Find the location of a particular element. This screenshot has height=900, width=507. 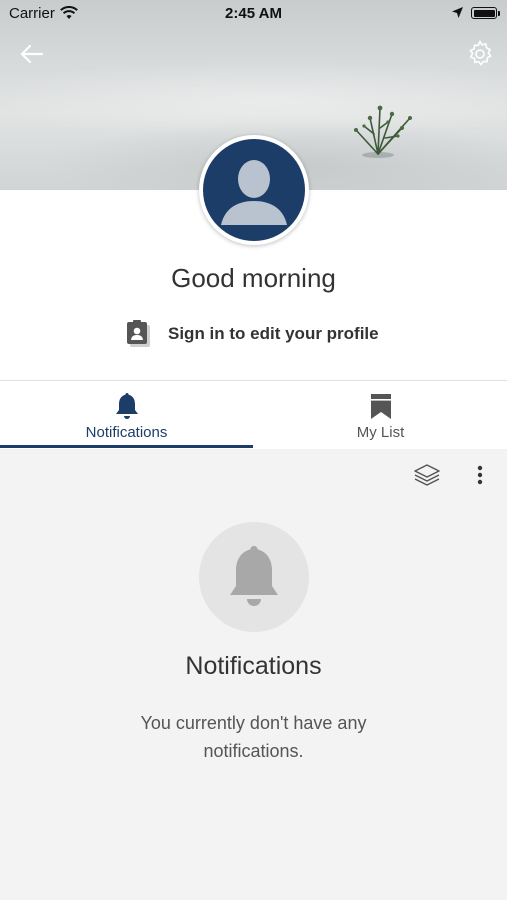

profile-clipboard-icon is located at coordinates (138, 333).